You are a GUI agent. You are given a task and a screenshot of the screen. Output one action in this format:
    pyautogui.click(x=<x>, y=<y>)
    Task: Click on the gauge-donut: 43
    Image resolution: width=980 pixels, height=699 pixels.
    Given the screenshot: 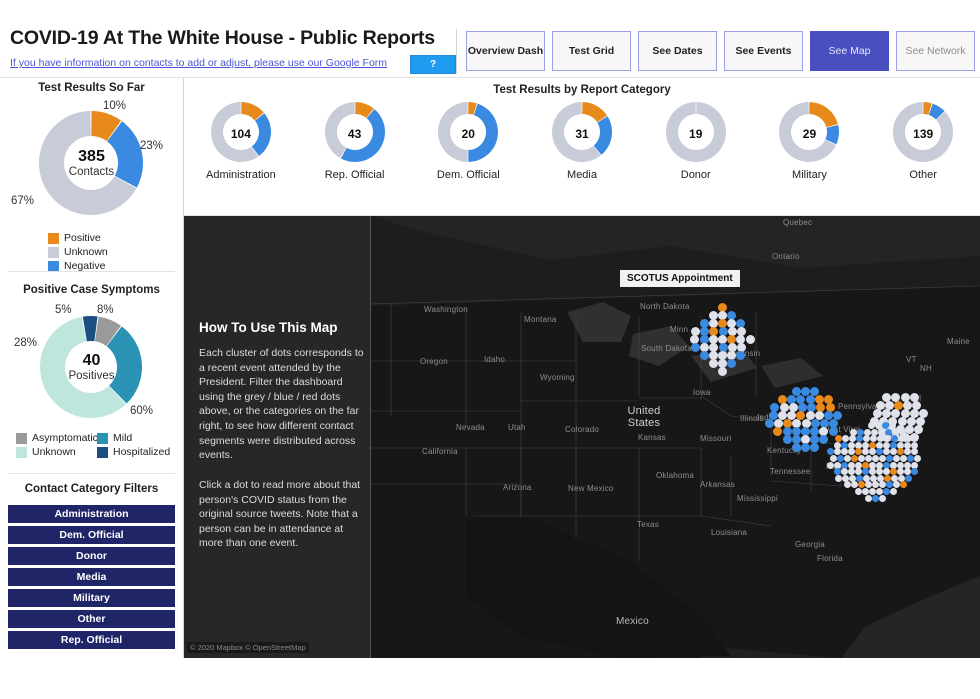 What is the action you would take?
    pyautogui.click(x=355, y=132)
    